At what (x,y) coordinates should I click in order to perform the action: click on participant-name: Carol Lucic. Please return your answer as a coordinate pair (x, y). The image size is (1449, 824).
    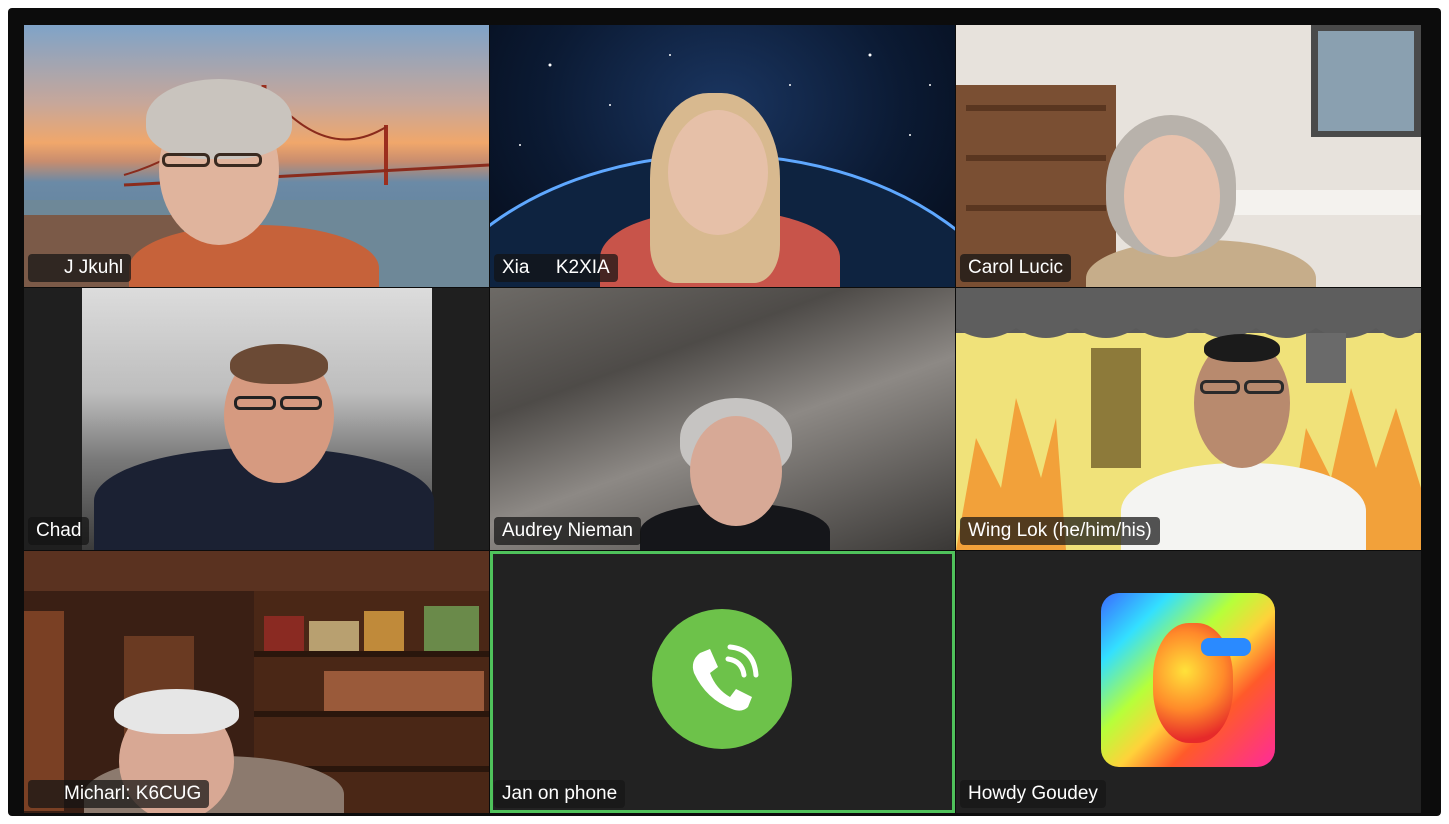
    Looking at the image, I should click on (1016, 267).